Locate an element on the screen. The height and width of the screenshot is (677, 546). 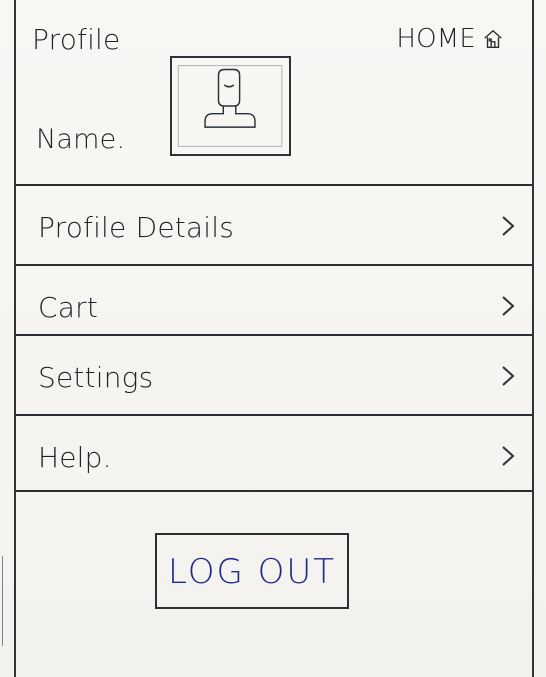
menu-item-settings: Settings is located at coordinates (274, 375).